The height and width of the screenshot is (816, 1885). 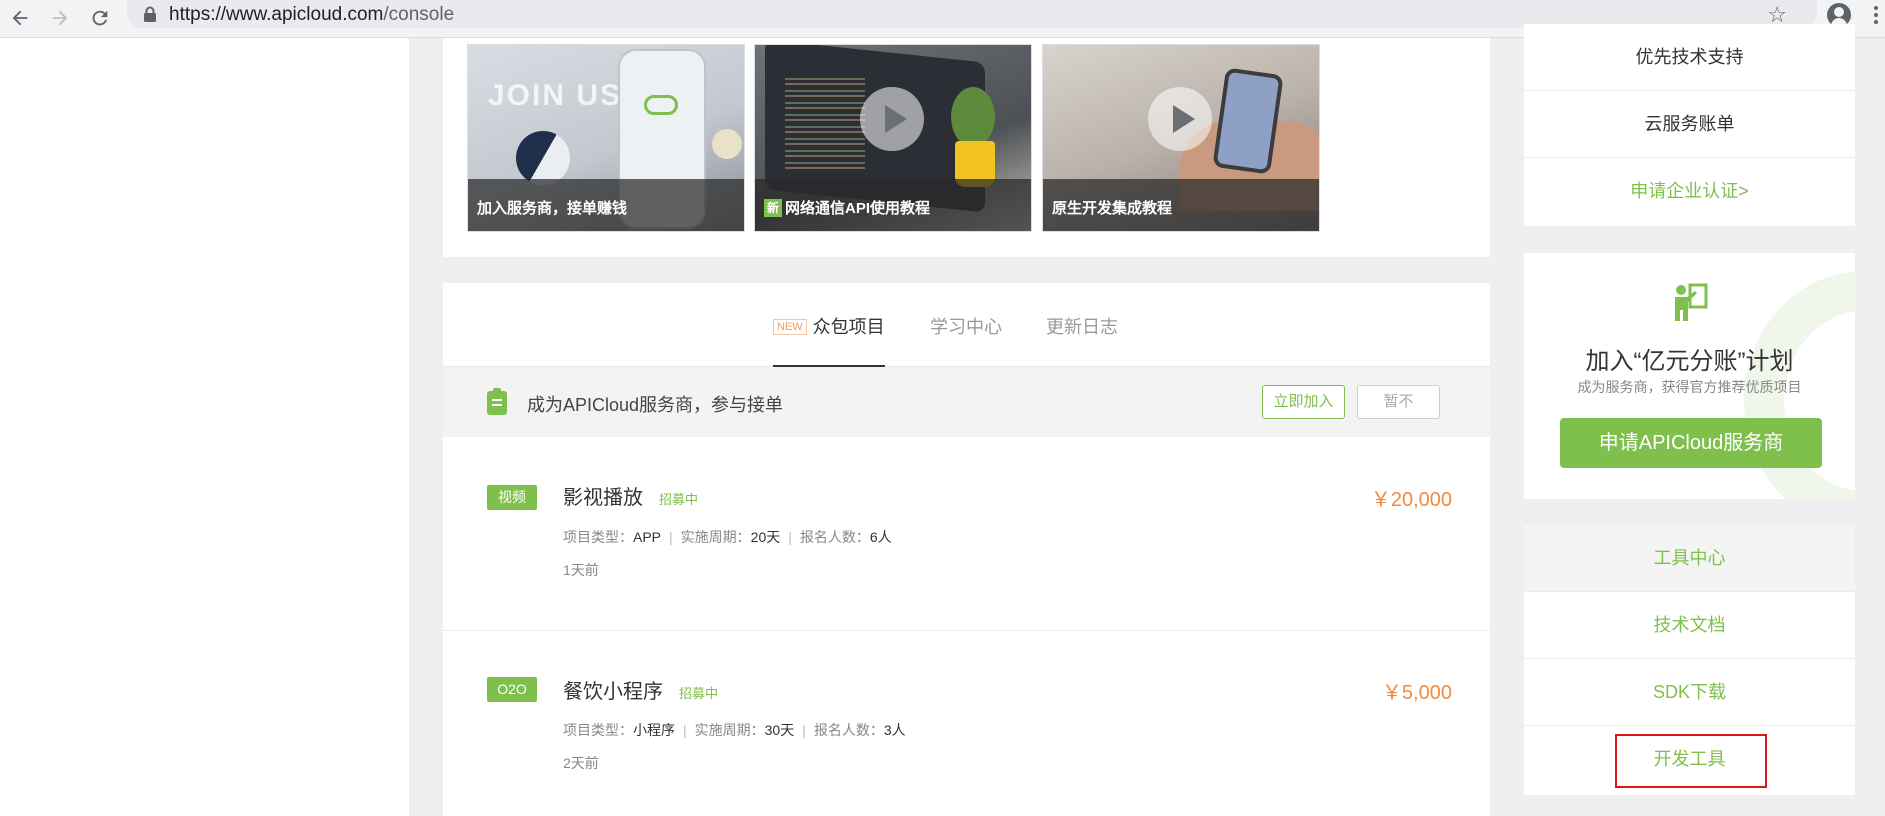 What do you see at coordinates (966, 402) in the screenshot?
I see `provider-notice-bar: 成为APICloud服务商，参与接单 立即加入 暂不` at bounding box center [966, 402].